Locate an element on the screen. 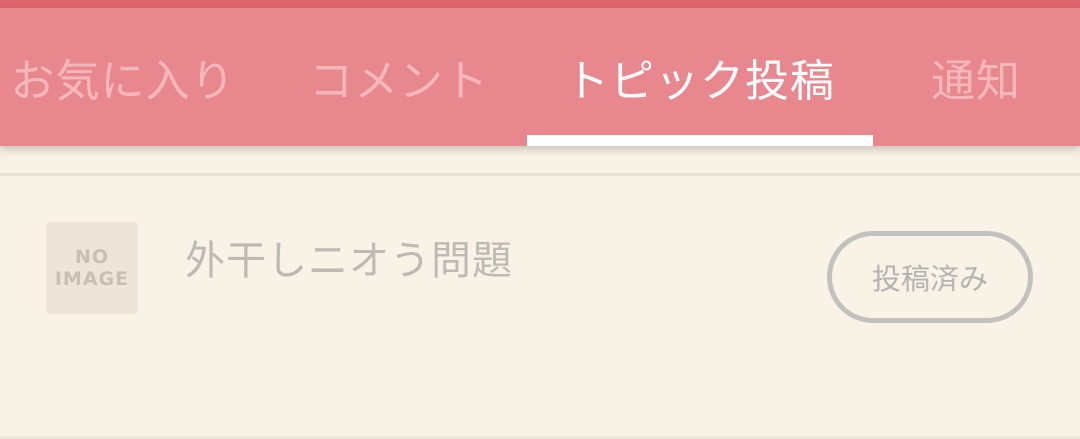 This screenshot has height=439, width=1080. no-image-text-line2: IMAGE is located at coordinates (92, 279).